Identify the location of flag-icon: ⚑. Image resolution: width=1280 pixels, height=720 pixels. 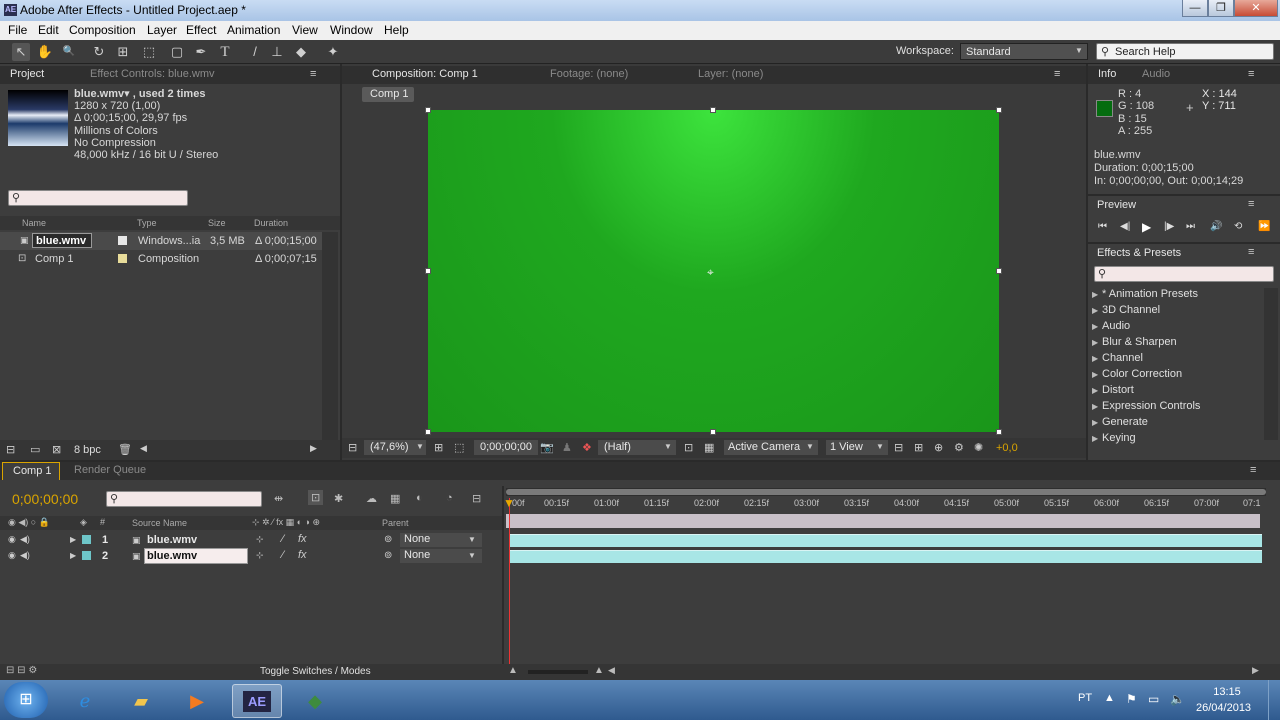
(1131, 699).